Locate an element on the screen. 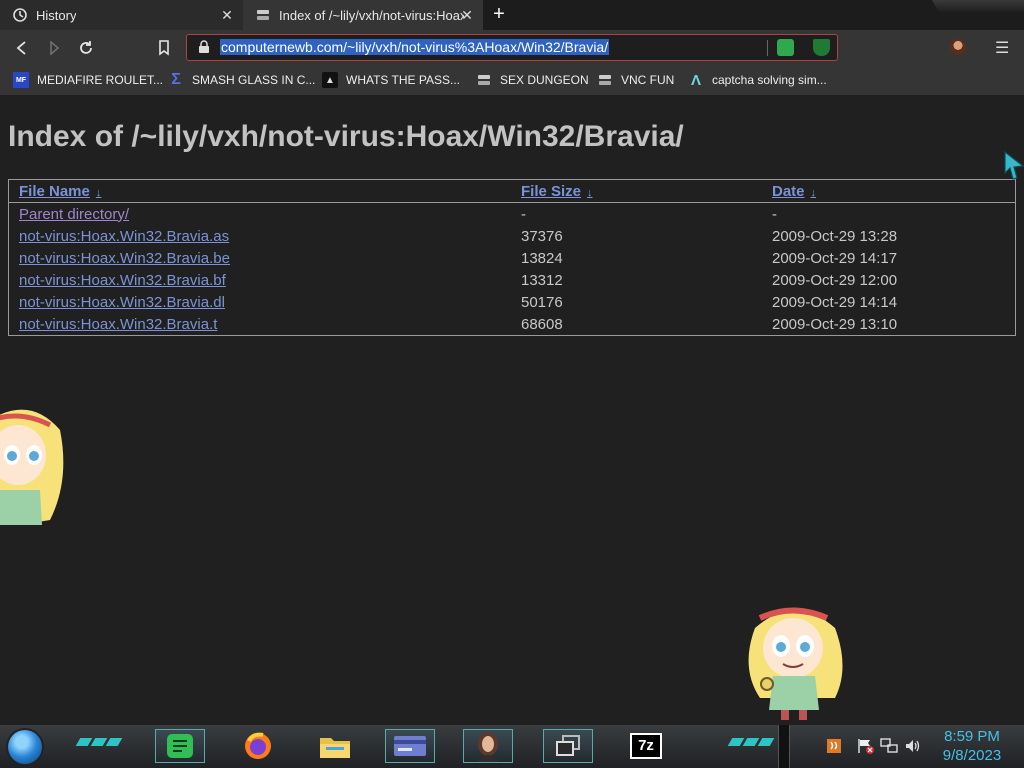  reload-icon is located at coordinates (86, 47).